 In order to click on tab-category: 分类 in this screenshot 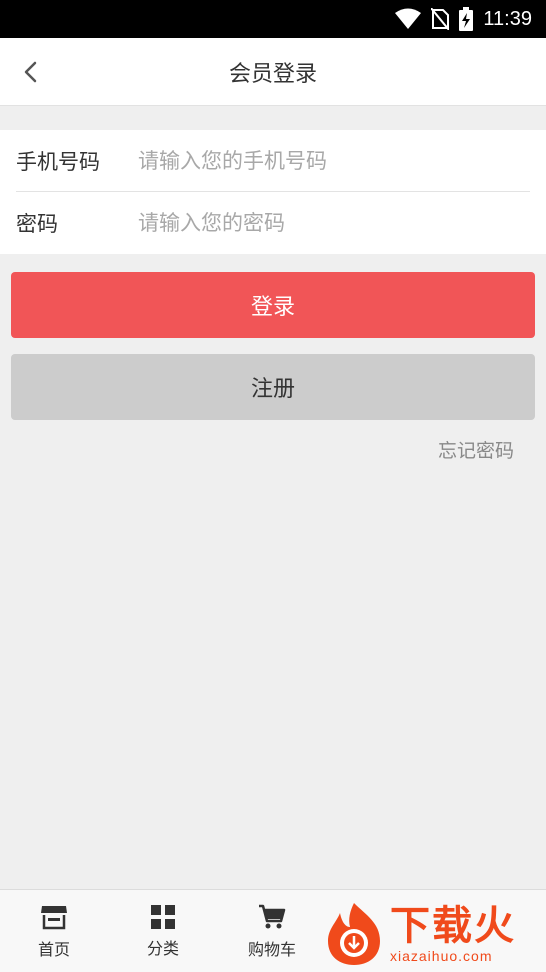, I will do `click(163, 931)`.